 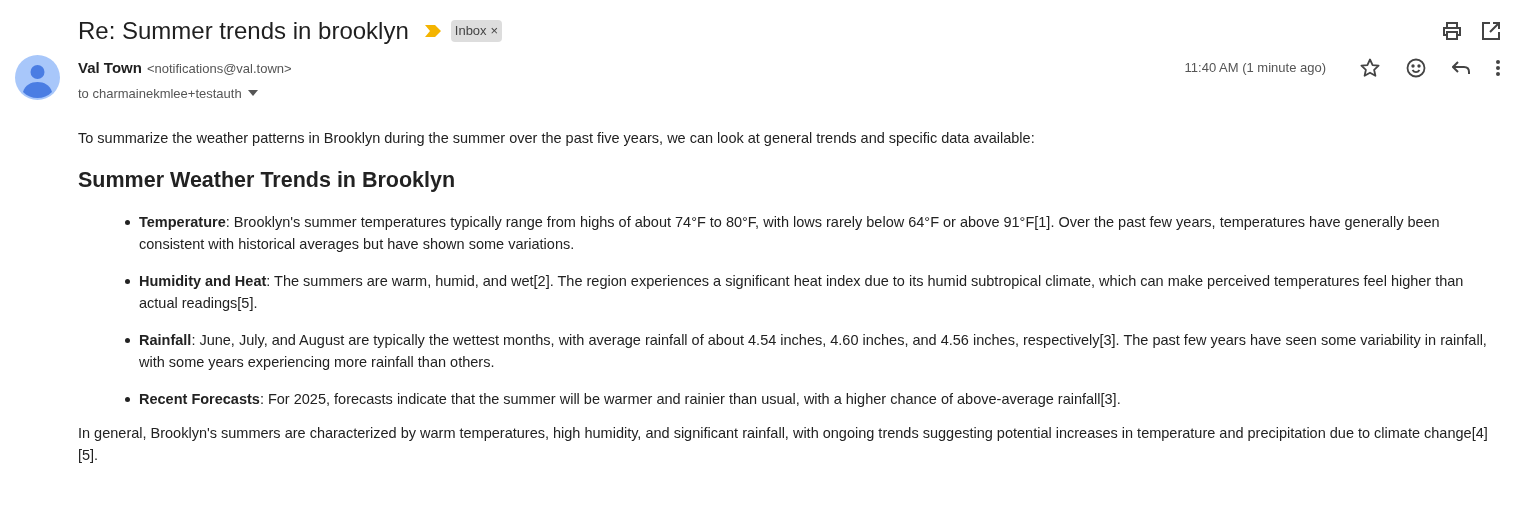 I want to click on paragraph: In general, Brooklyn's summers are characterized by warm temperatures, high humidity, and significant rainfall, with ongoing trends suggesting potential increases in temperature and precipitation due to climate change[4][5]., so click(x=783, y=444).